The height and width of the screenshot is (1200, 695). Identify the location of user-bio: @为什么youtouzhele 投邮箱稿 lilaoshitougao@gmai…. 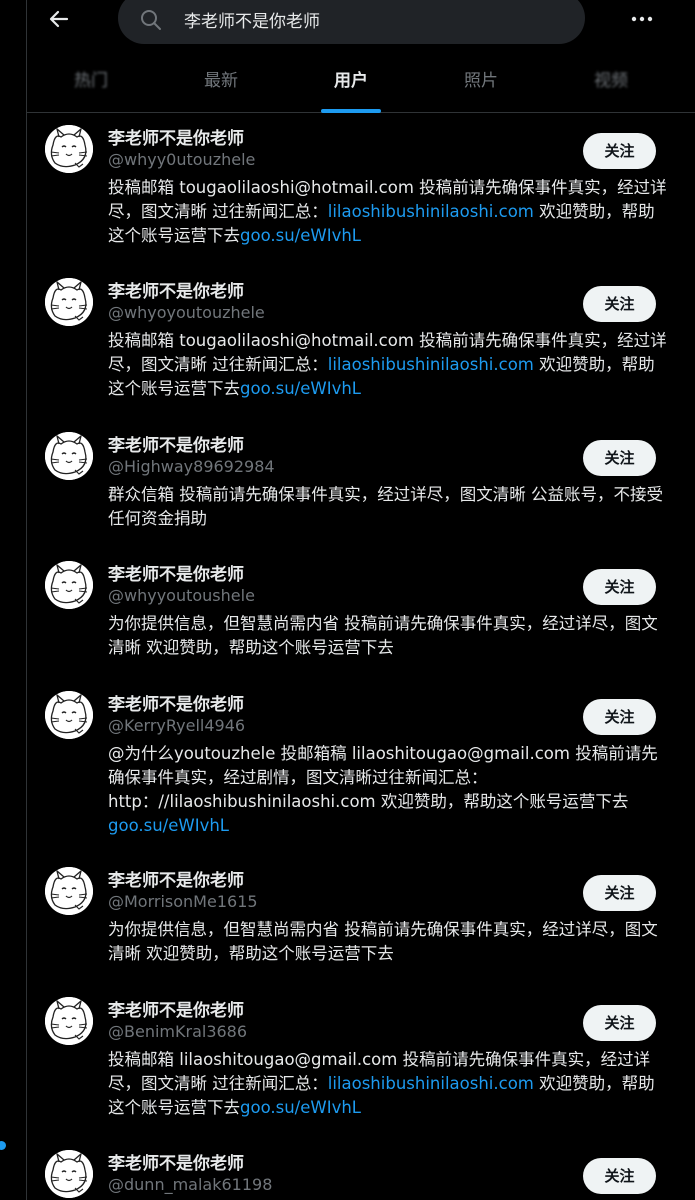
(388, 790).